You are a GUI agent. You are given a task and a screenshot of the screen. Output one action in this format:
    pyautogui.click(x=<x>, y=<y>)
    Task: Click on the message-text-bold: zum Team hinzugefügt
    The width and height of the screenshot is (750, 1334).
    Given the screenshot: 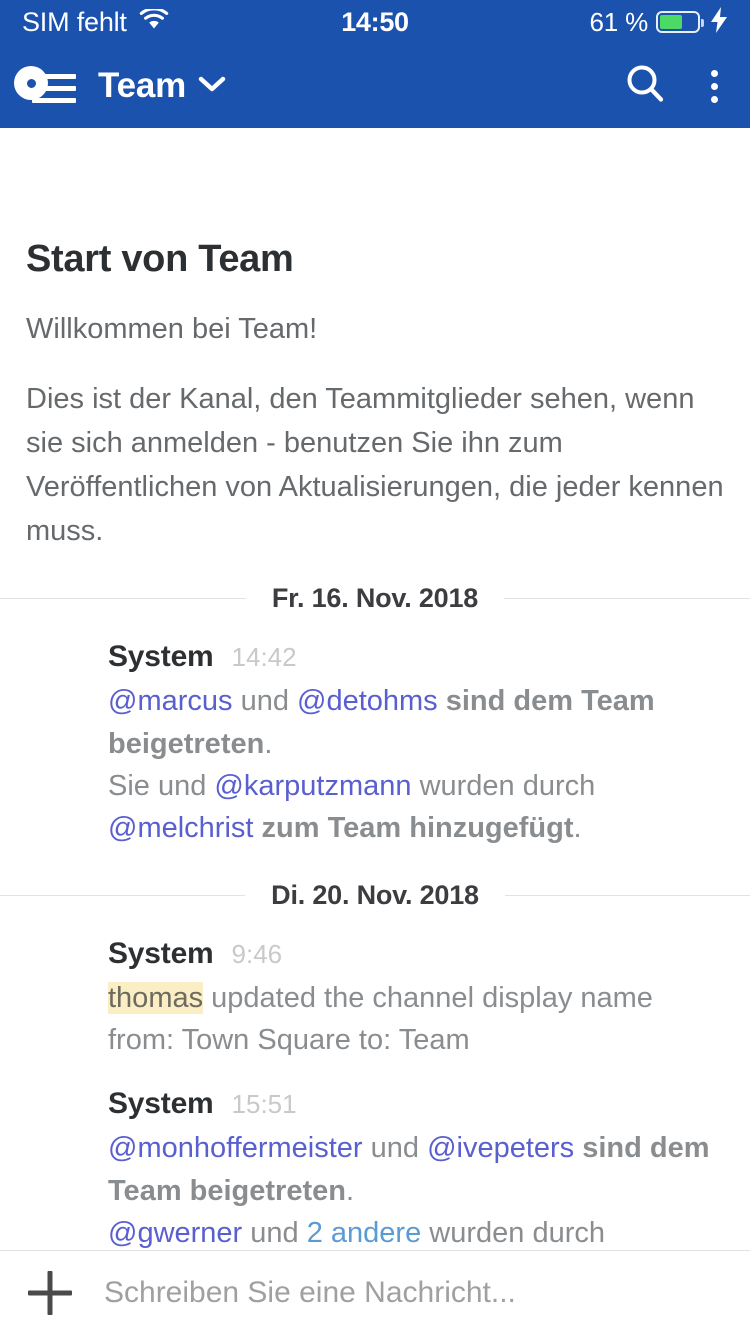 What is the action you would take?
    pyautogui.click(x=413, y=828)
    